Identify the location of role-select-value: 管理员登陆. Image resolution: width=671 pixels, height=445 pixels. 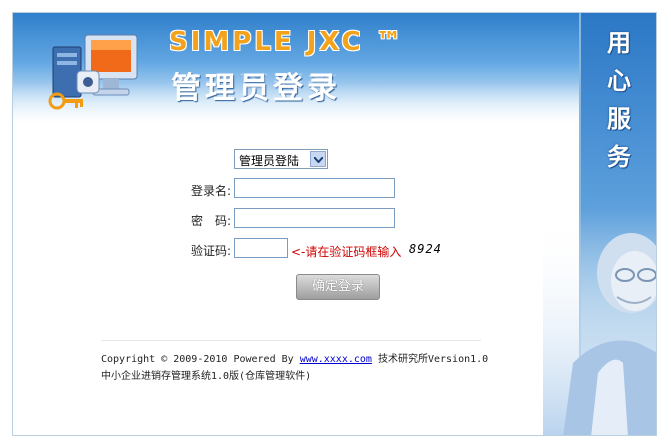
(269, 161).